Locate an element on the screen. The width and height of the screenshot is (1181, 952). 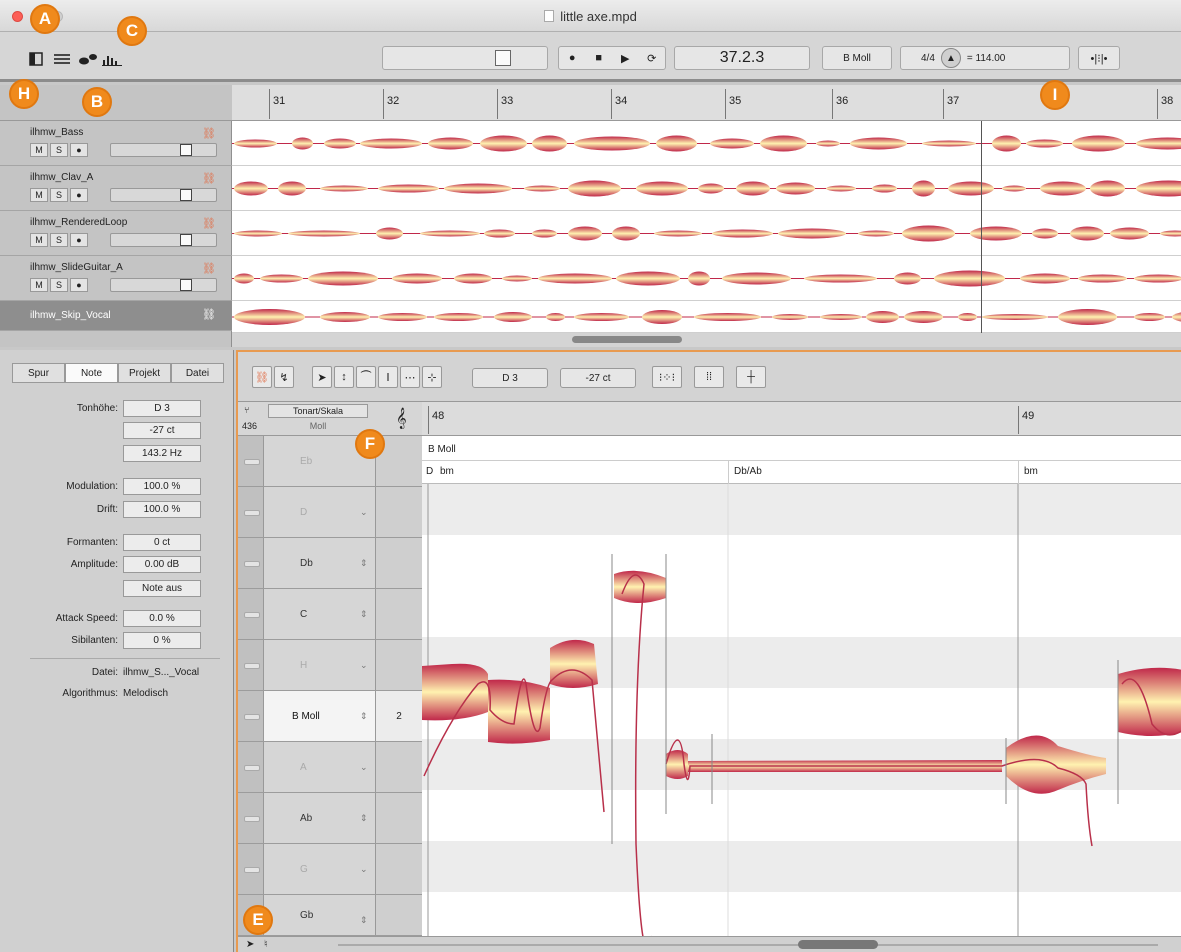
play-button: ▶ is located at coordinates (625, 58).